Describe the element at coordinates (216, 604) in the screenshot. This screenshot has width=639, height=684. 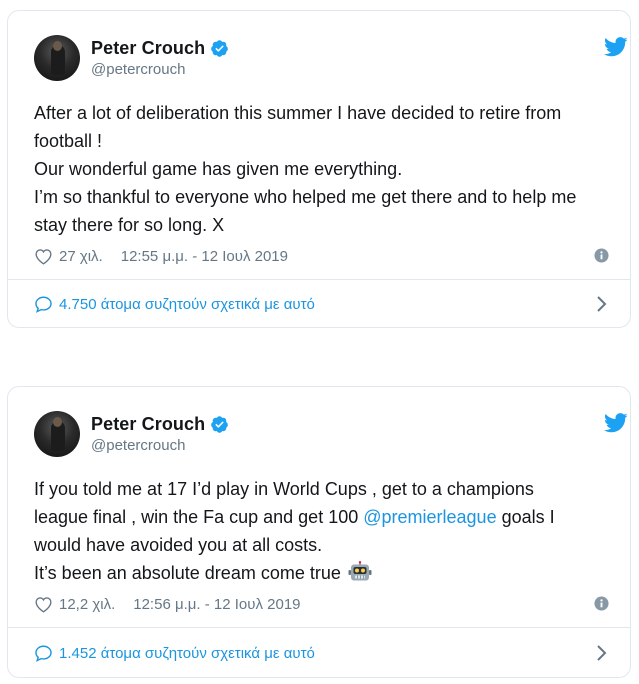
I see `timestamp: 12:56 μ.μ. - 12 Ιουλ 2019` at that location.